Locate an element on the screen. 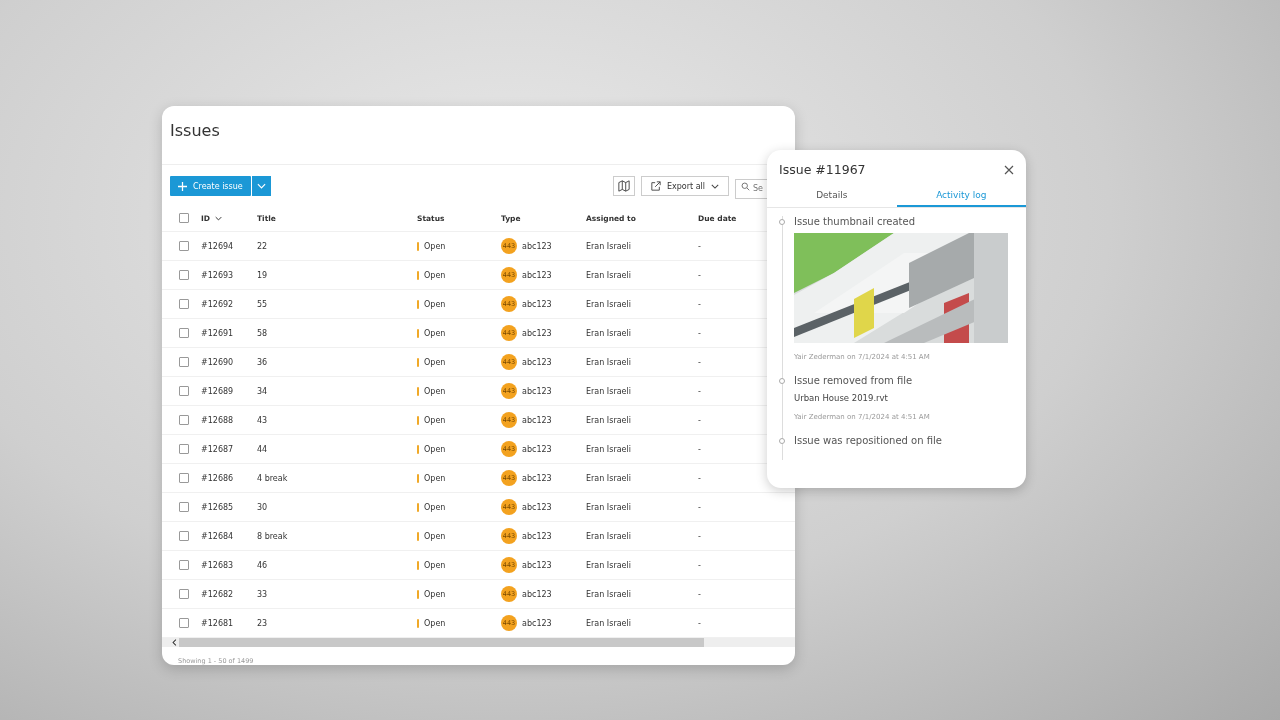  table-cell: #12685 is located at coordinates (217, 507).